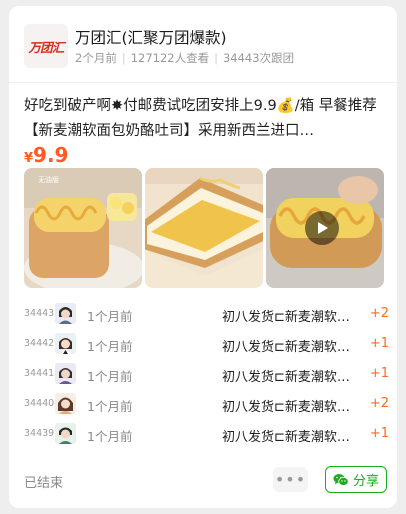 Image resolution: width=406 pixels, height=514 pixels. Describe the element at coordinates (170, 58) in the screenshot. I see `view-count: 127122人查看` at that location.